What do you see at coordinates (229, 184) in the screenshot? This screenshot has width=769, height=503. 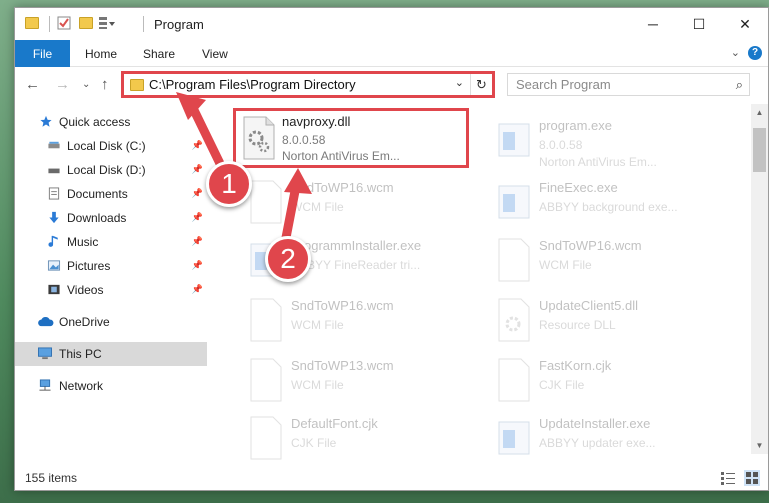 I see `callout-marker-1: 1` at bounding box center [229, 184].